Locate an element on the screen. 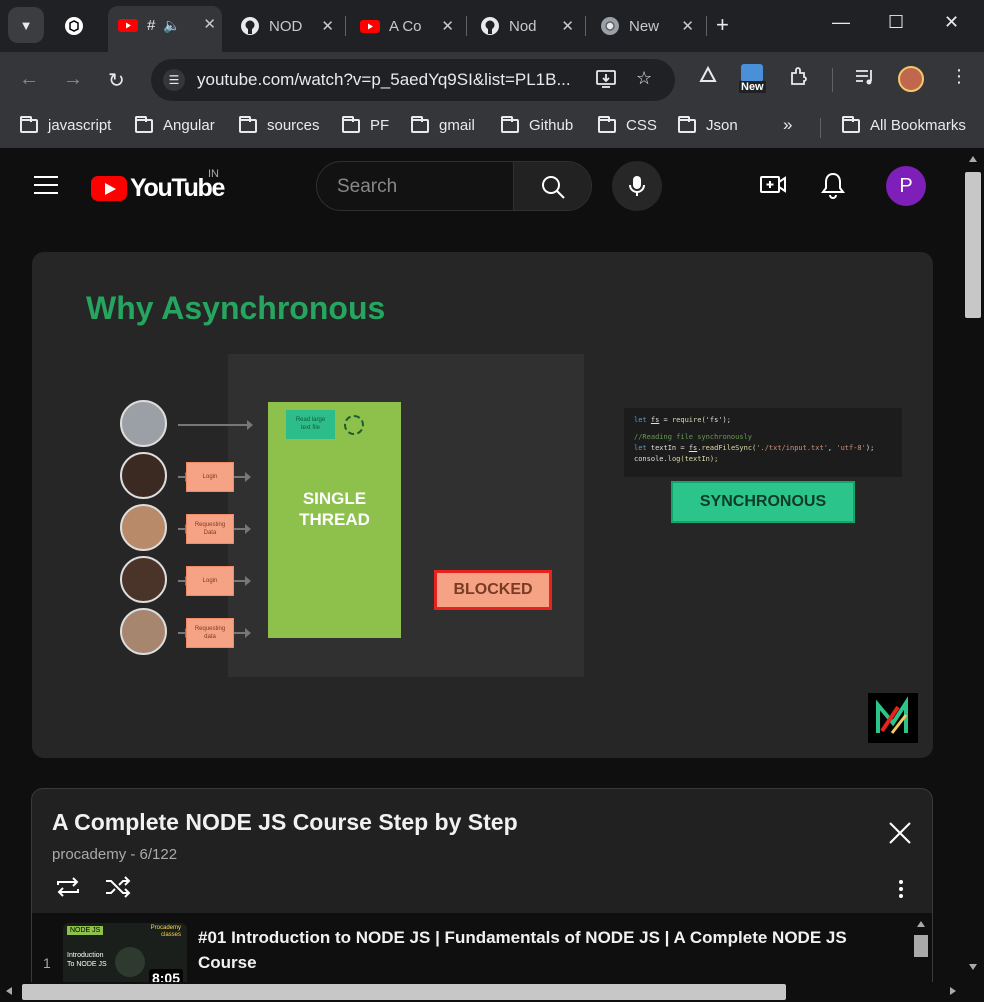 This screenshot has height=1002, width=984. bookmark-folder: Json is located at coordinates (708, 124).